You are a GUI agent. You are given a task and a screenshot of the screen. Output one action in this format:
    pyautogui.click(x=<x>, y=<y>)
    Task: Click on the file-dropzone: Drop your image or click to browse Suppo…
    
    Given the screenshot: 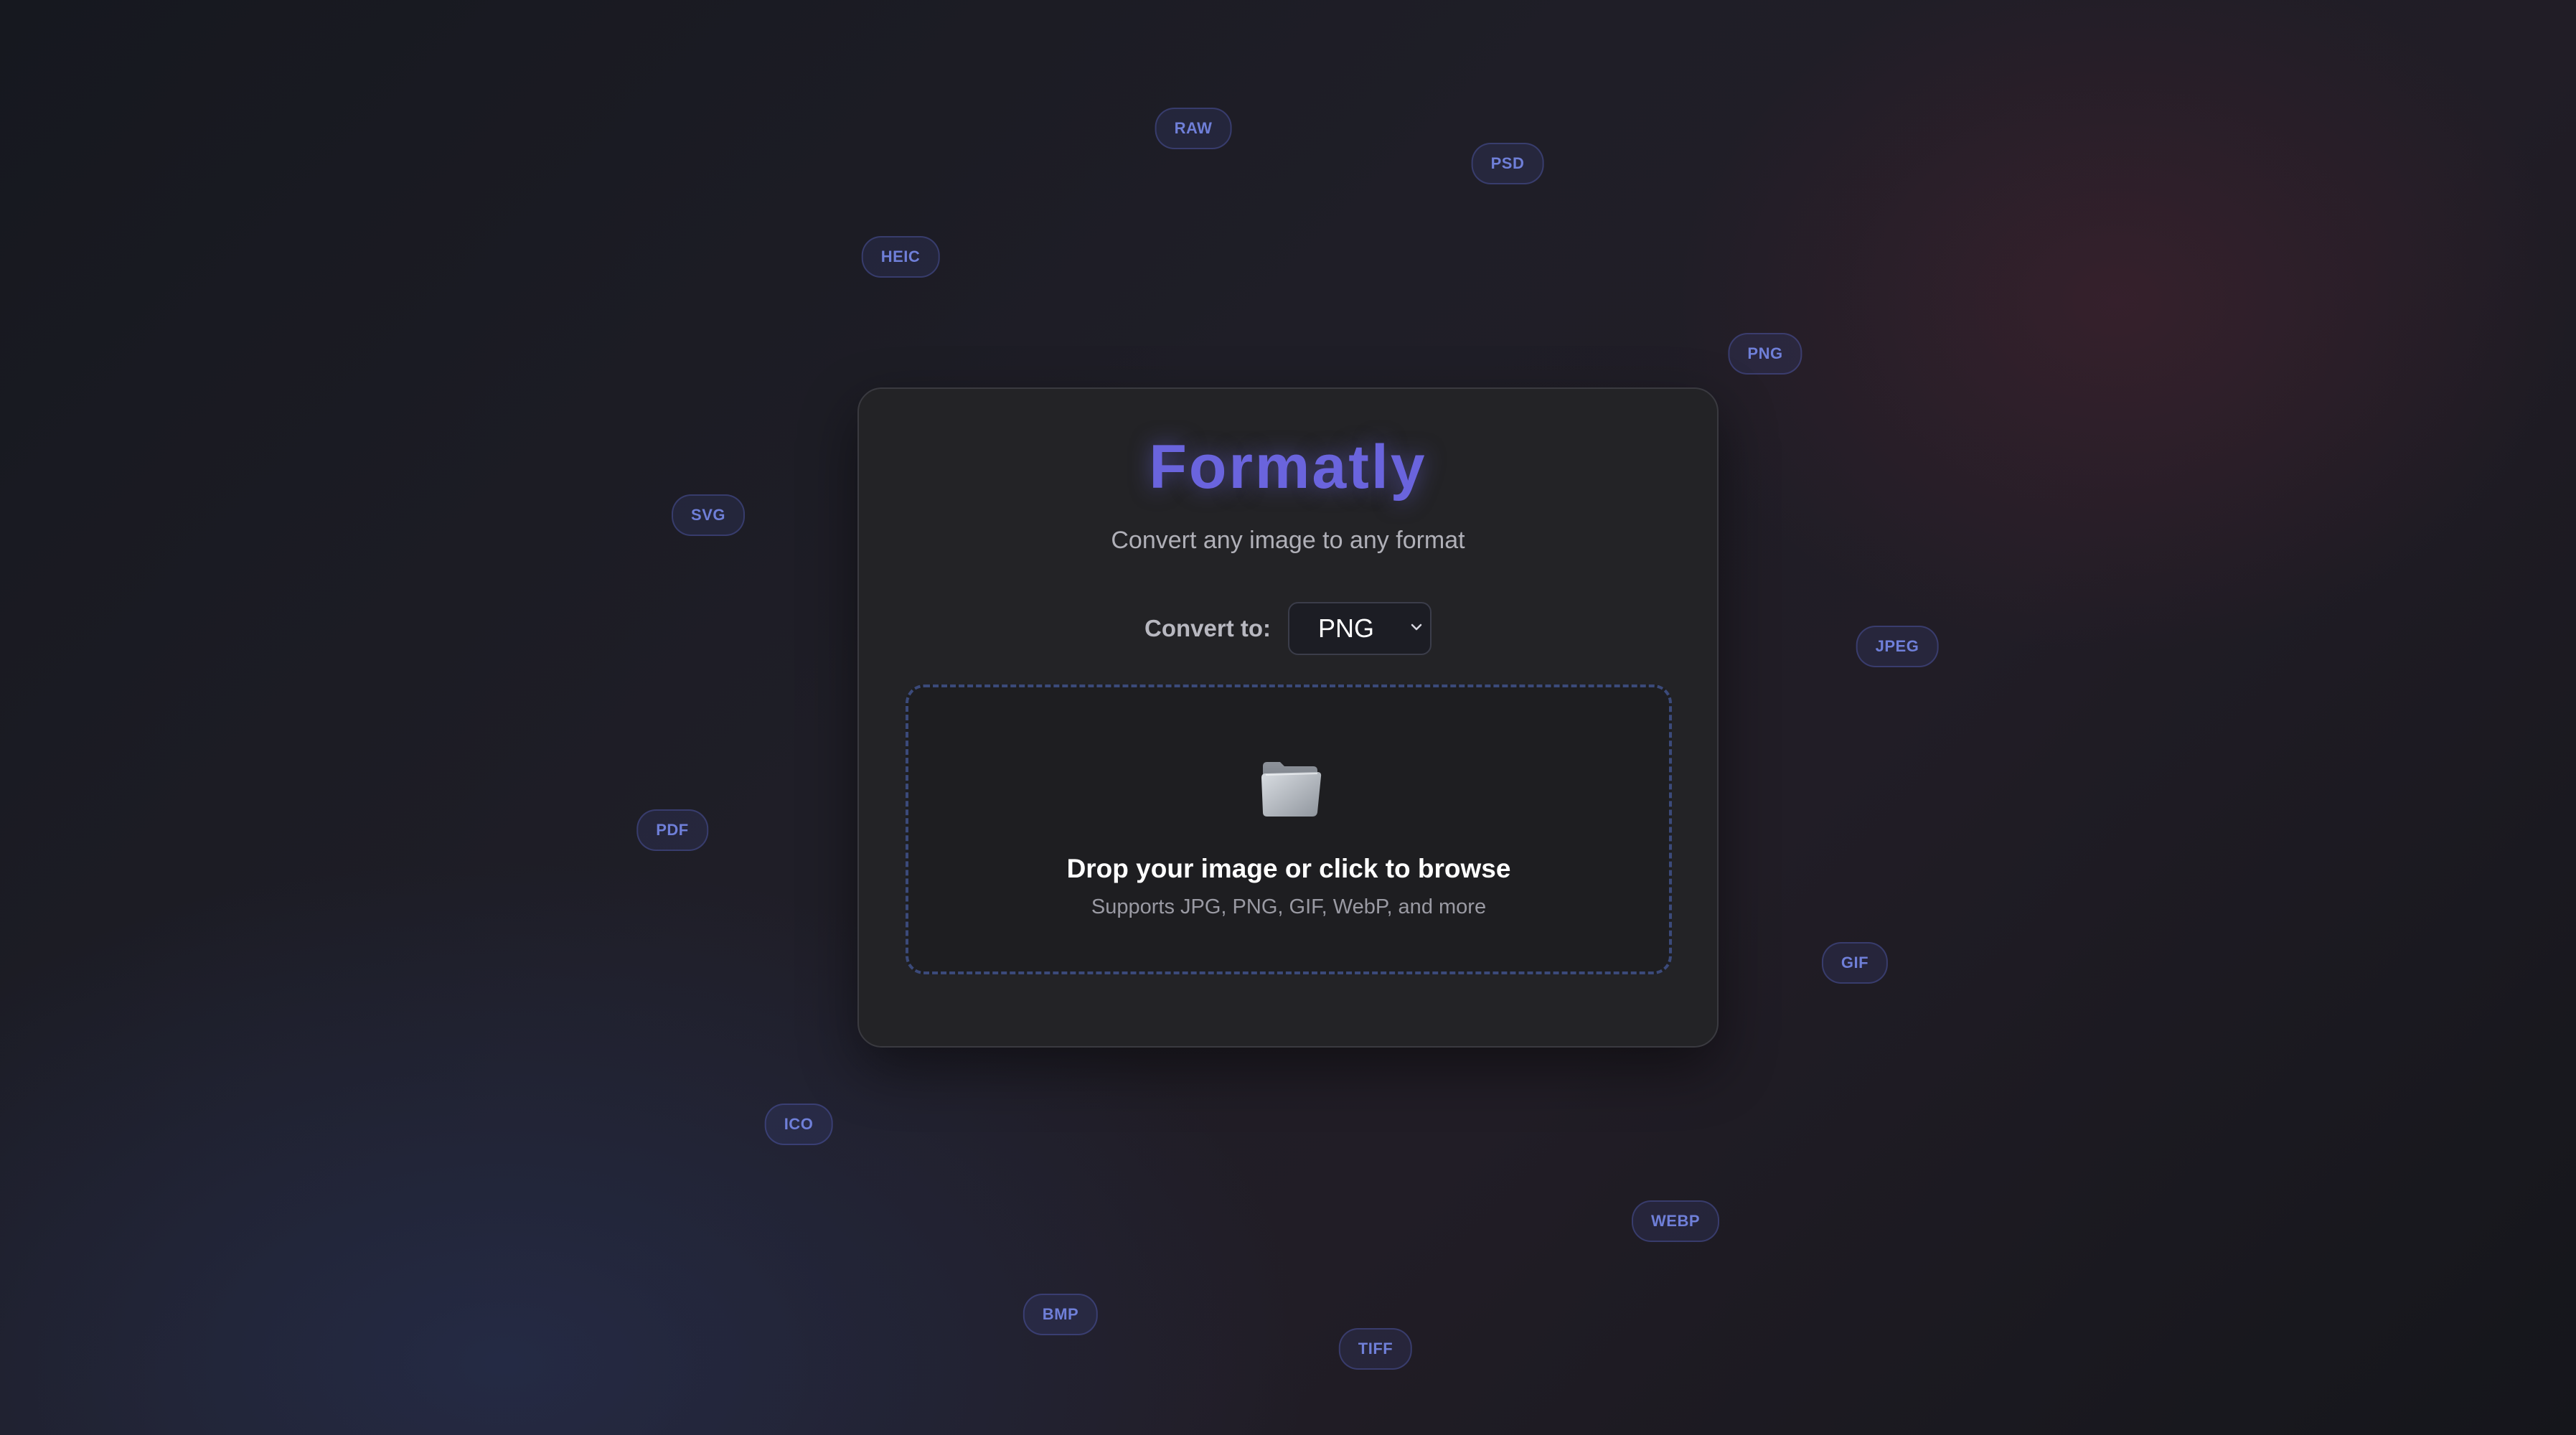 What is the action you would take?
    pyautogui.click(x=1289, y=829)
    